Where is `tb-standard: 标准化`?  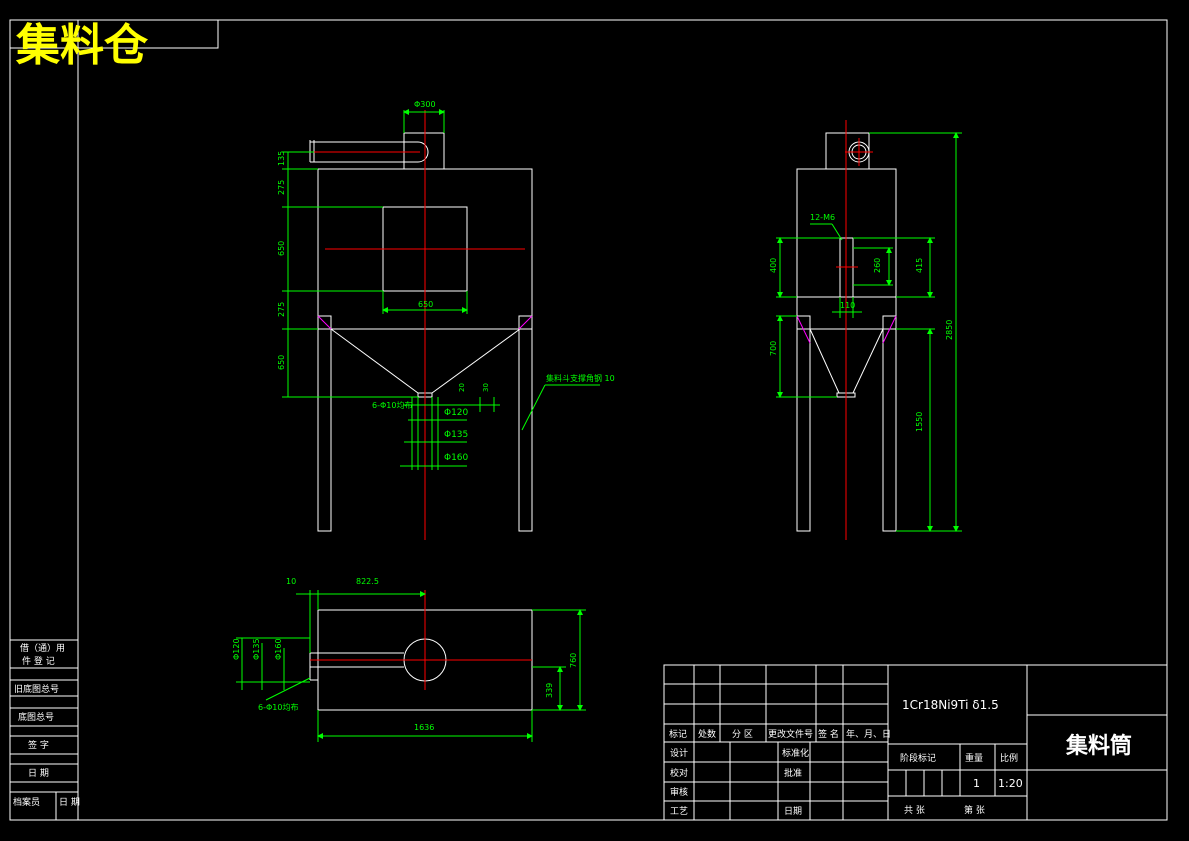
tb-standard: 标准化 is located at coordinates (795, 753).